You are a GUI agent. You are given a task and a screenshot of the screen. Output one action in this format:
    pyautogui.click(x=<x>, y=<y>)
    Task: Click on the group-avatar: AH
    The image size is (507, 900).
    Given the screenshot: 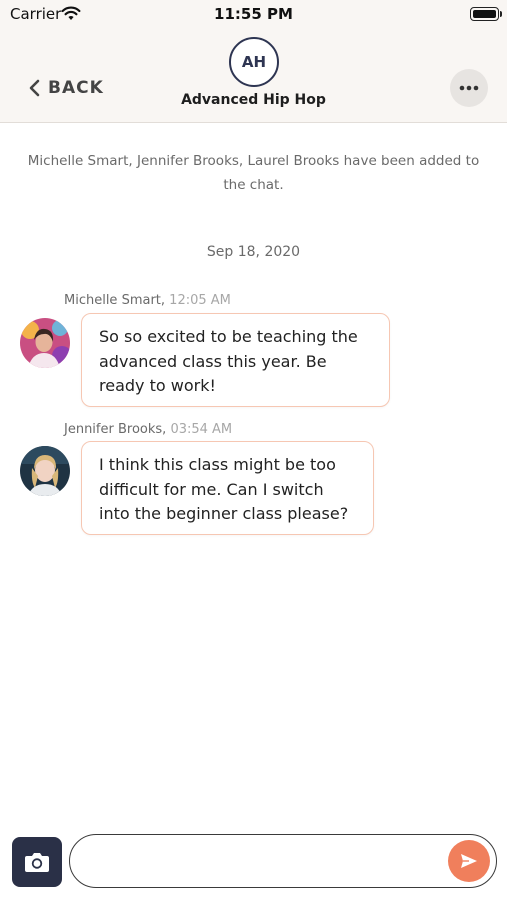 What is the action you would take?
    pyautogui.click(x=254, y=62)
    